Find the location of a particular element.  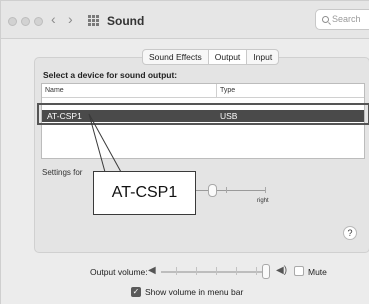

minimize-window-button is located at coordinates (25, 21).